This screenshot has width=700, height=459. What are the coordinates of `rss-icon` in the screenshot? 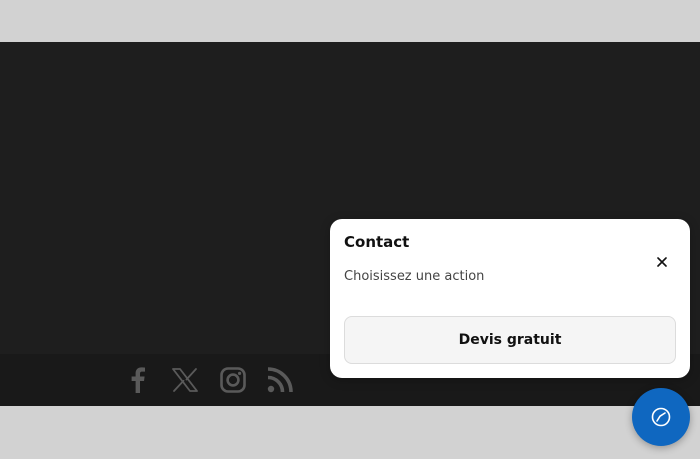 It's located at (280, 380).